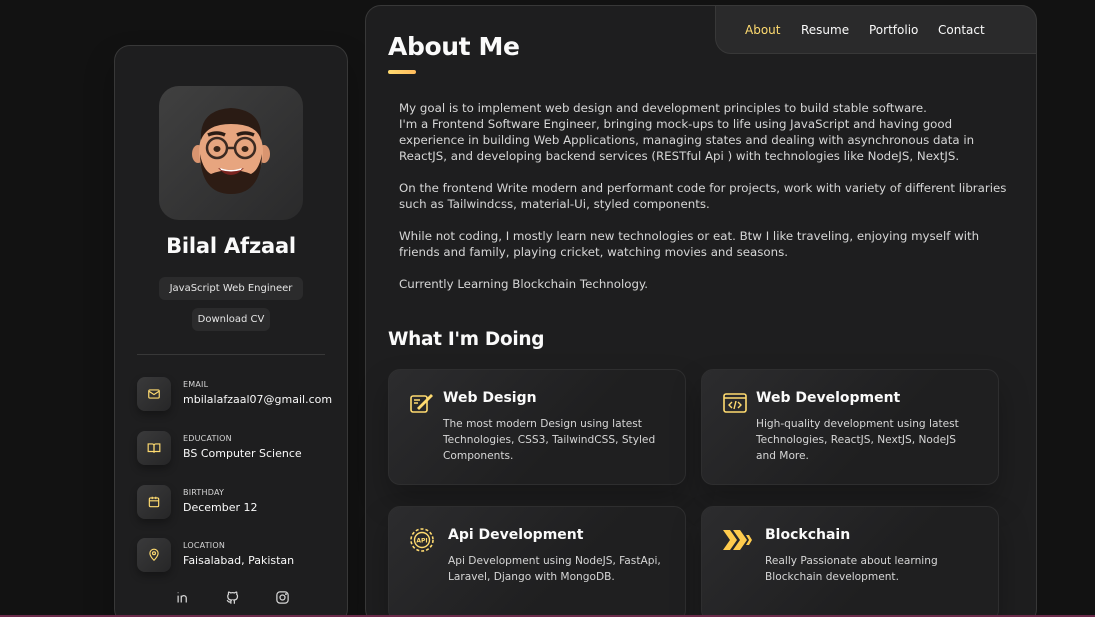 This screenshot has height=617, width=1095. I want to click on services-heading: What I'm Doing, so click(466, 339).